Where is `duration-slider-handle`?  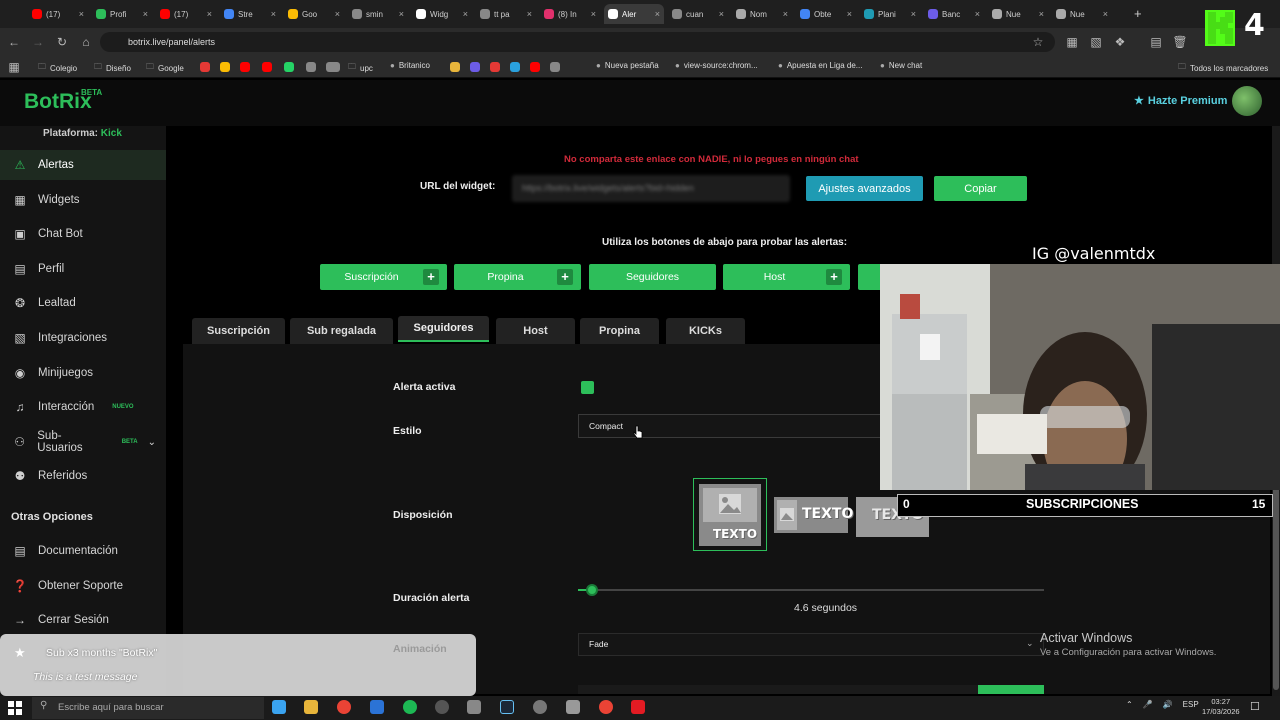 duration-slider-handle is located at coordinates (591, 590).